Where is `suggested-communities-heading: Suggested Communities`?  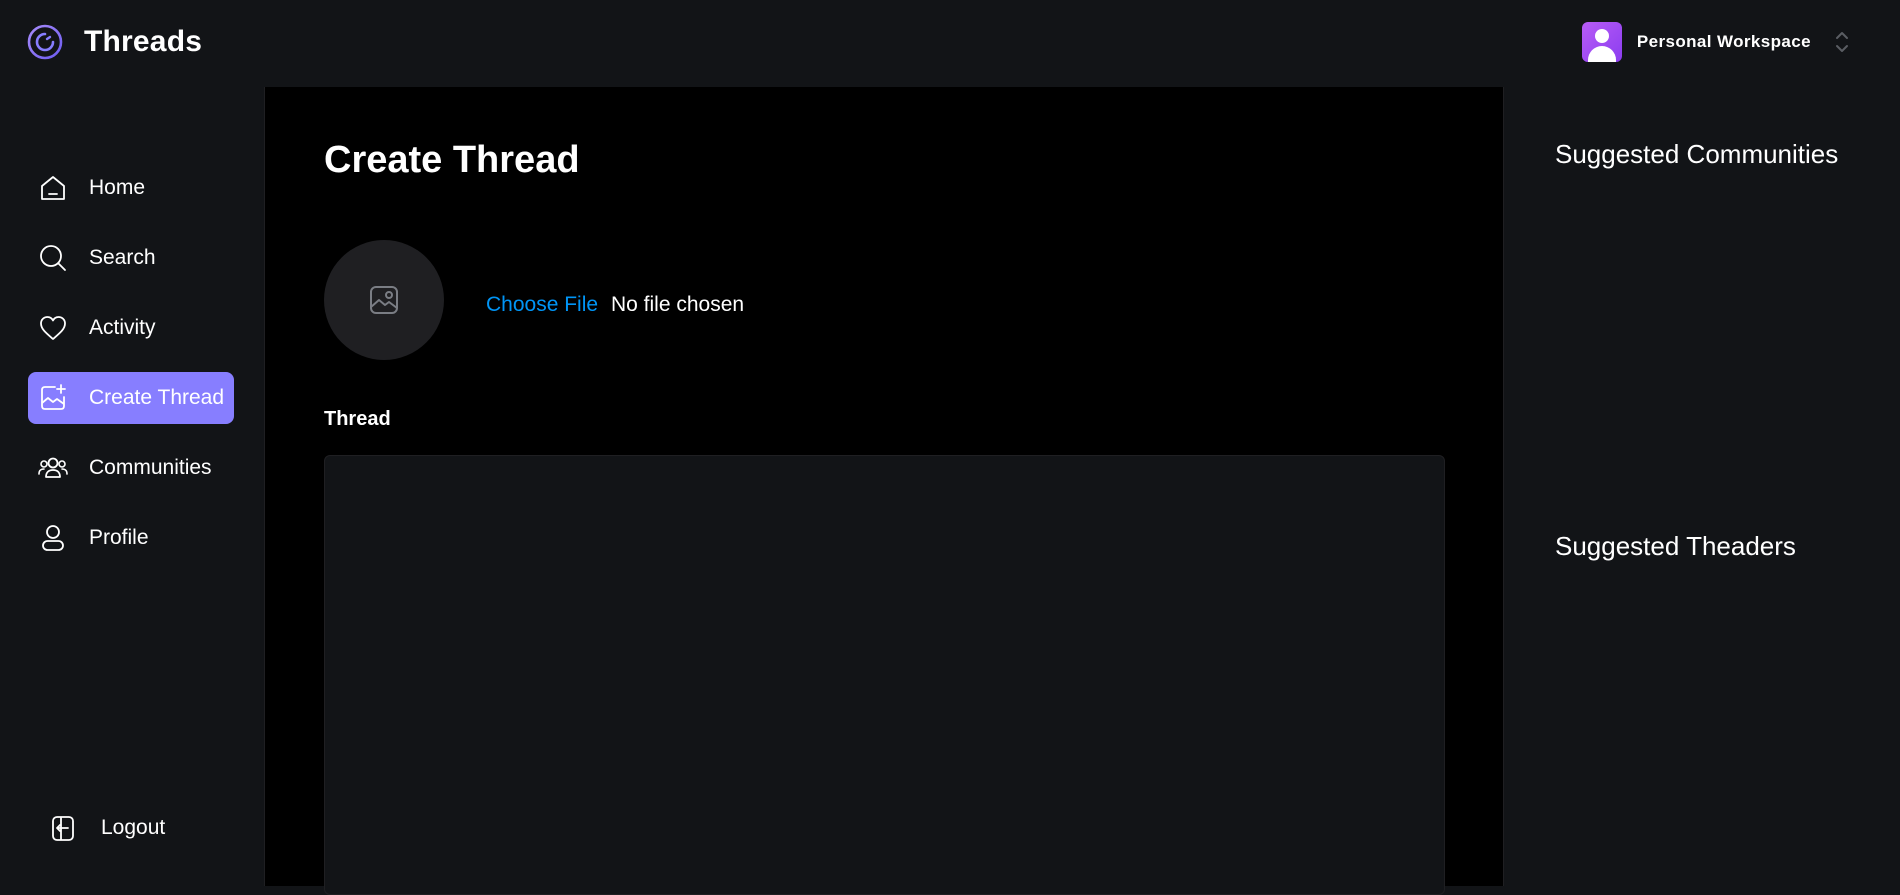
suggested-communities-heading: Suggested Communities is located at coordinates (1697, 154).